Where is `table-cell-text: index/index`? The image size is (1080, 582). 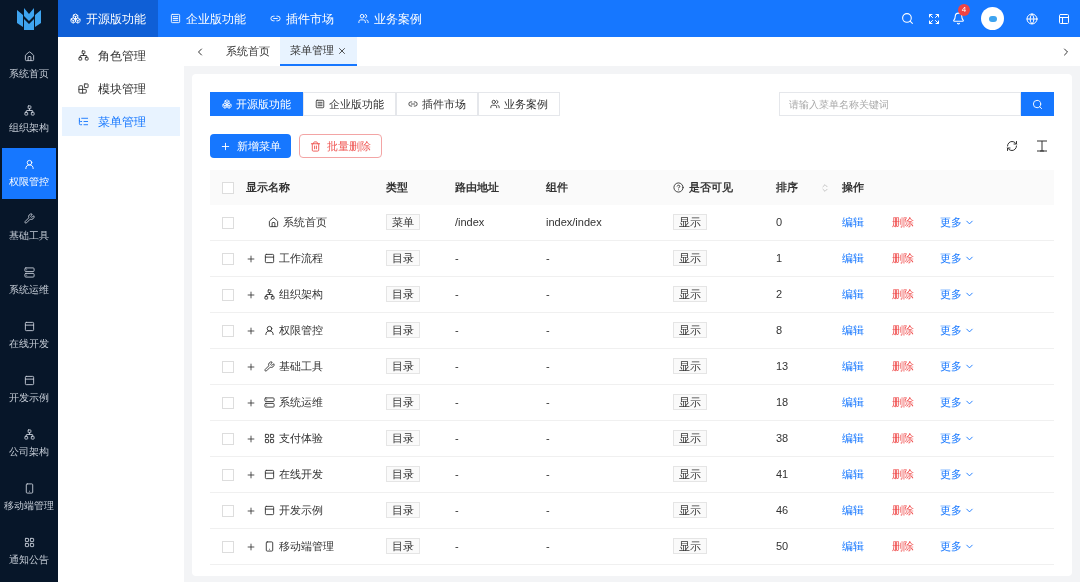
table-cell-text: index/index is located at coordinates (574, 223).